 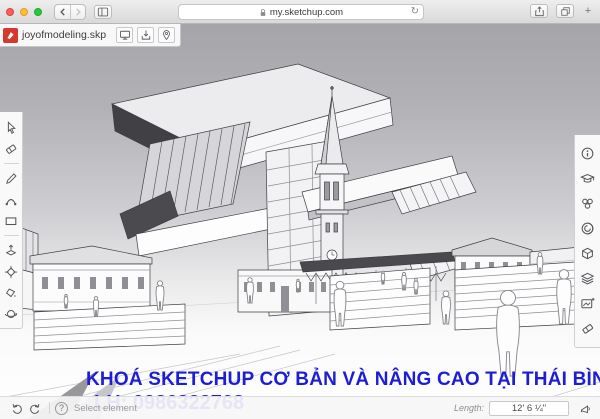 I want to click on back-button, so click(x=62, y=12).